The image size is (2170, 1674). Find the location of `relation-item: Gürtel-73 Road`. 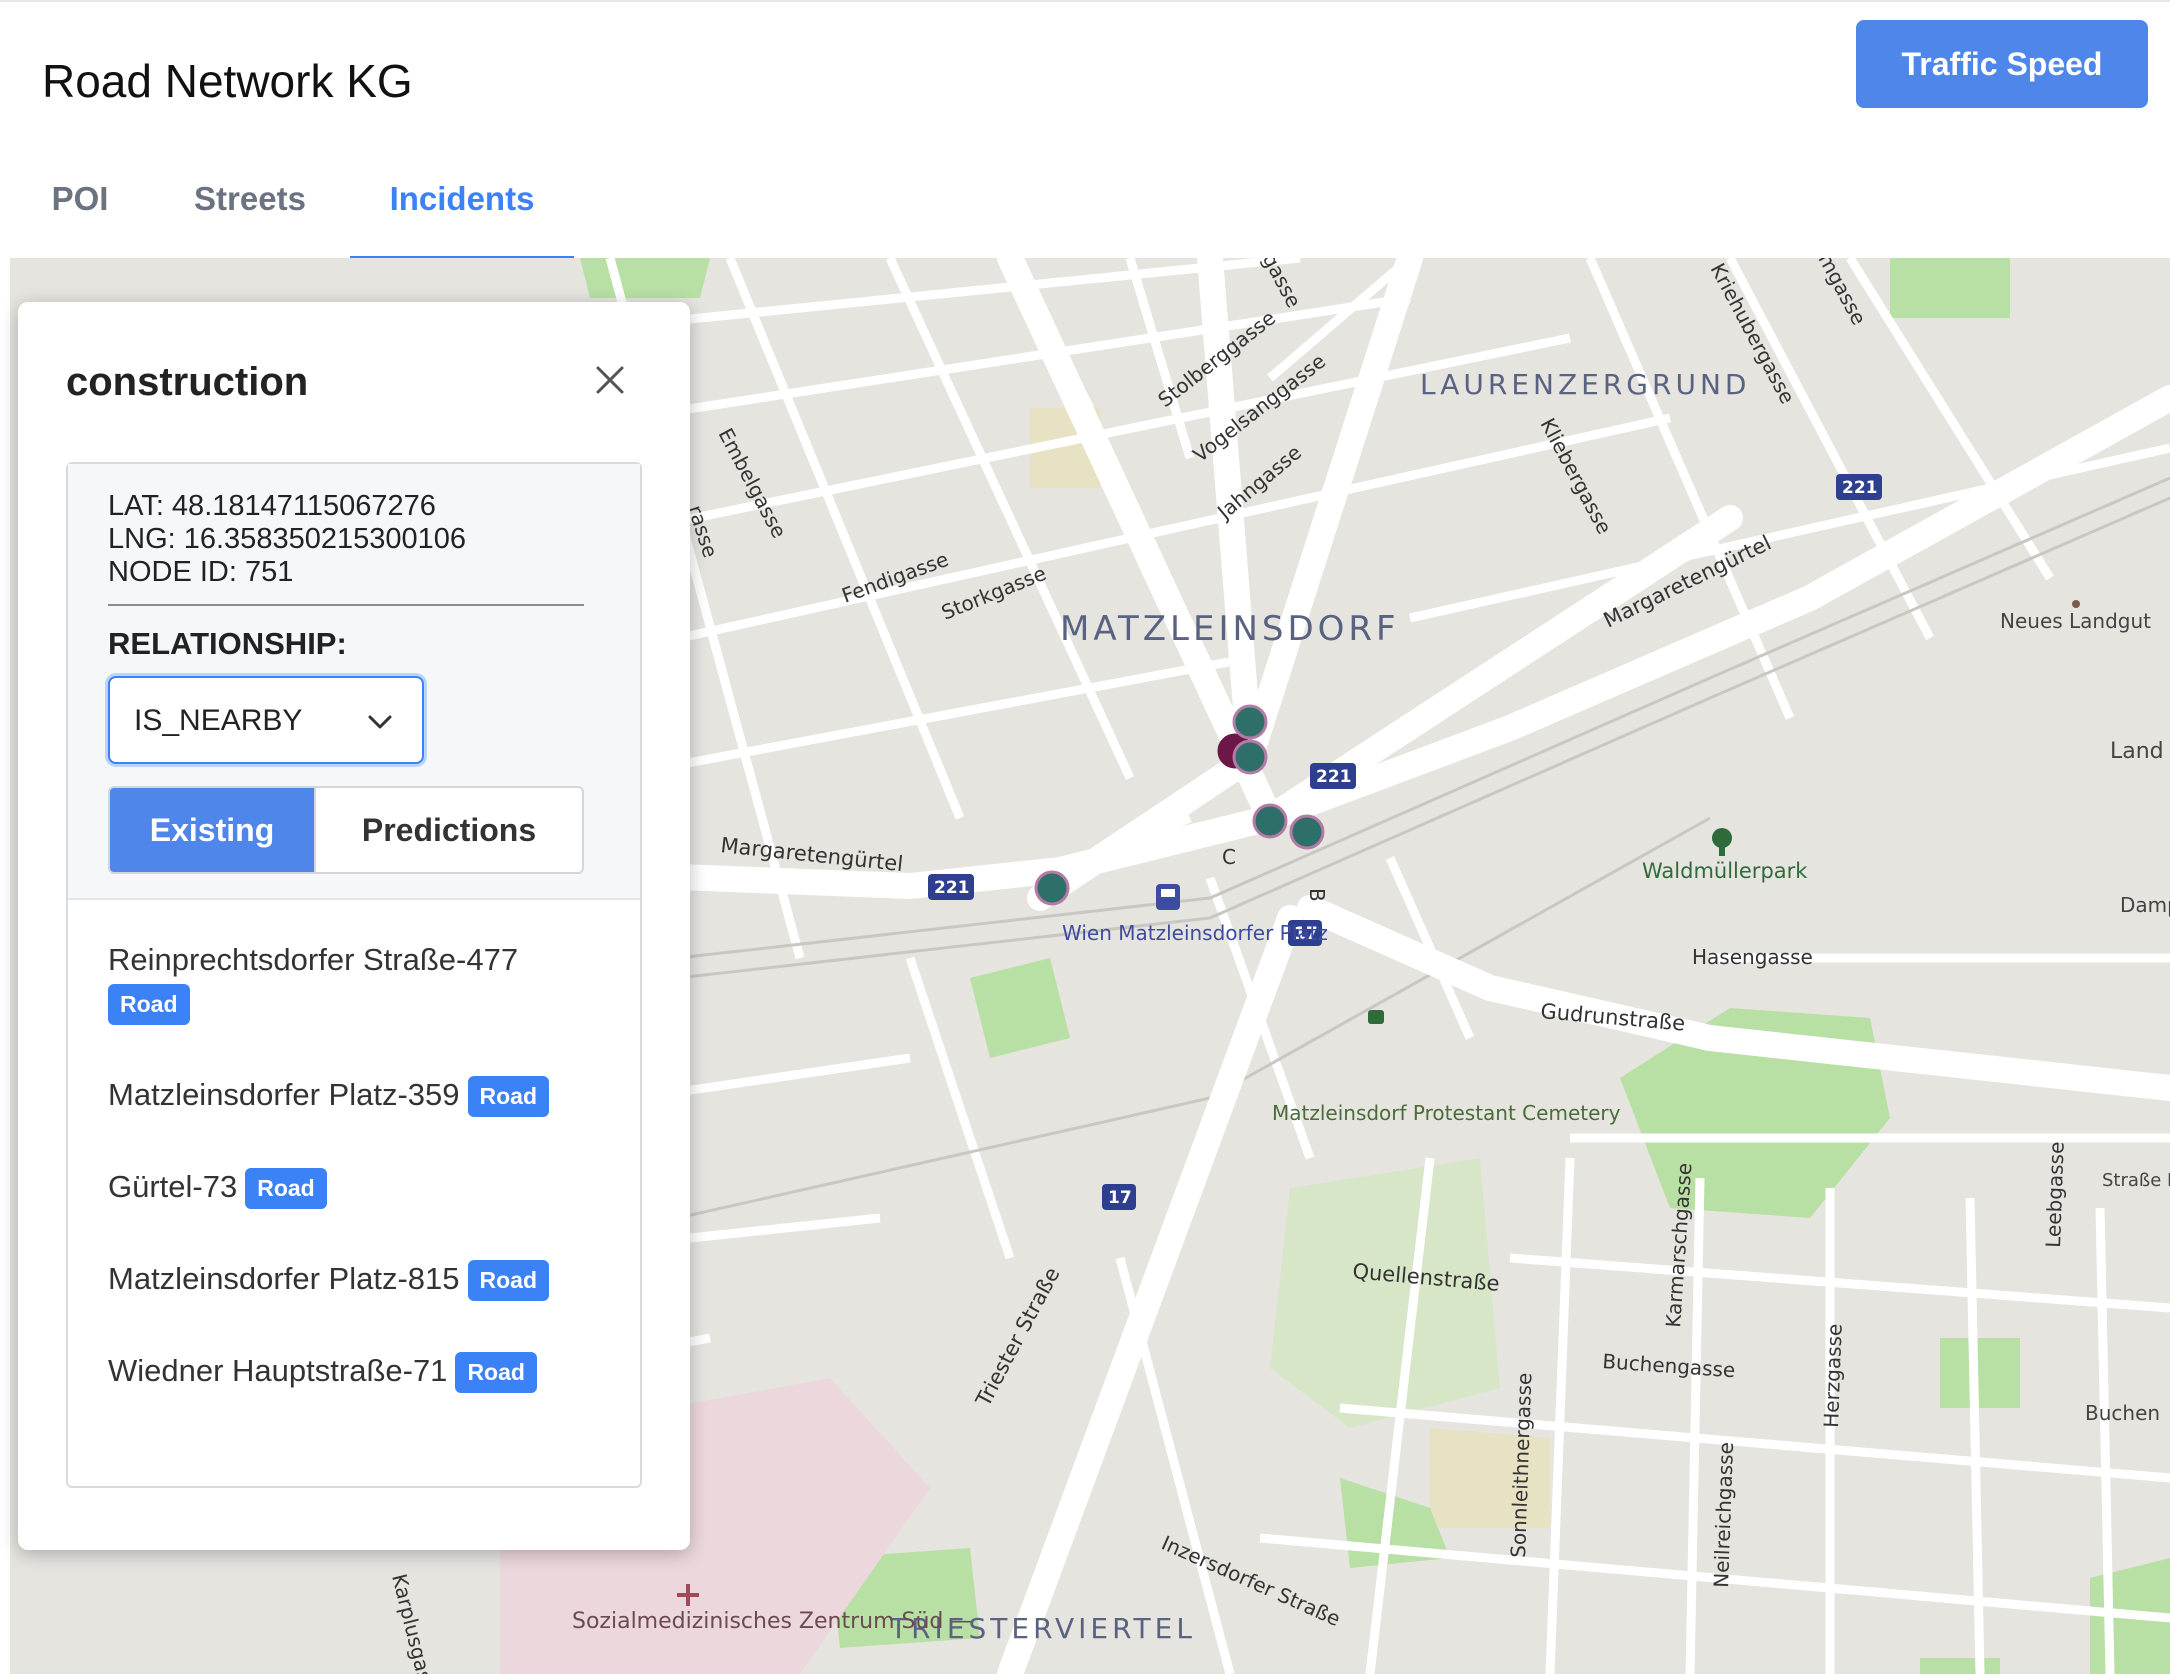

relation-item: Gürtel-73 Road is located at coordinates (217, 1188).